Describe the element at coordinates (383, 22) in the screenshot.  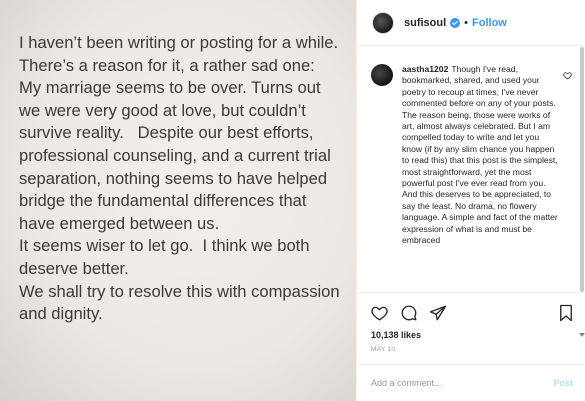
I see `author-avatar` at that location.